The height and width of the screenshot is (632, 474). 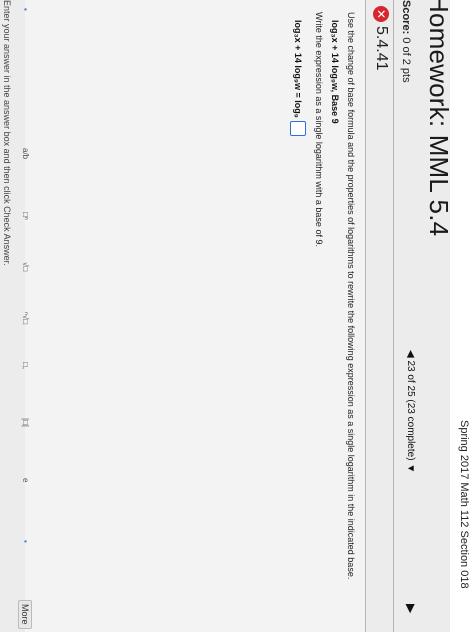 I want to click on question-navigator: ◀ 23 of 25 (23 complete) ▼, so click(x=410, y=411).